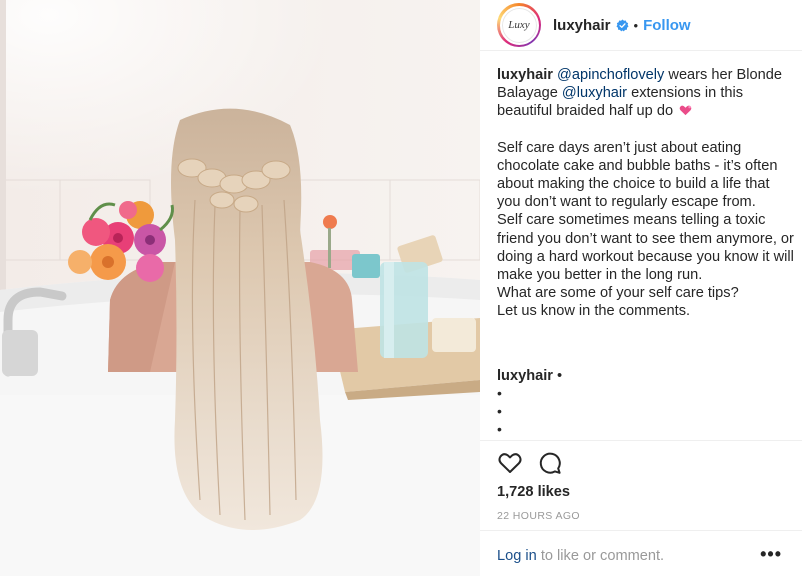  What do you see at coordinates (641, 440) in the screenshot?
I see `actions-divider` at bounding box center [641, 440].